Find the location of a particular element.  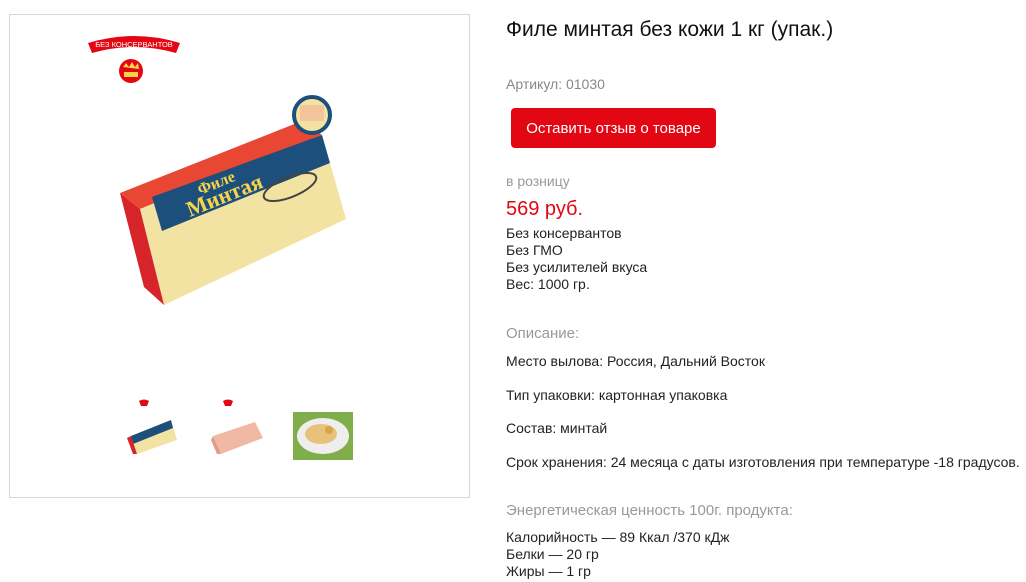

thumbnail-fillet is located at coordinates (239, 429).